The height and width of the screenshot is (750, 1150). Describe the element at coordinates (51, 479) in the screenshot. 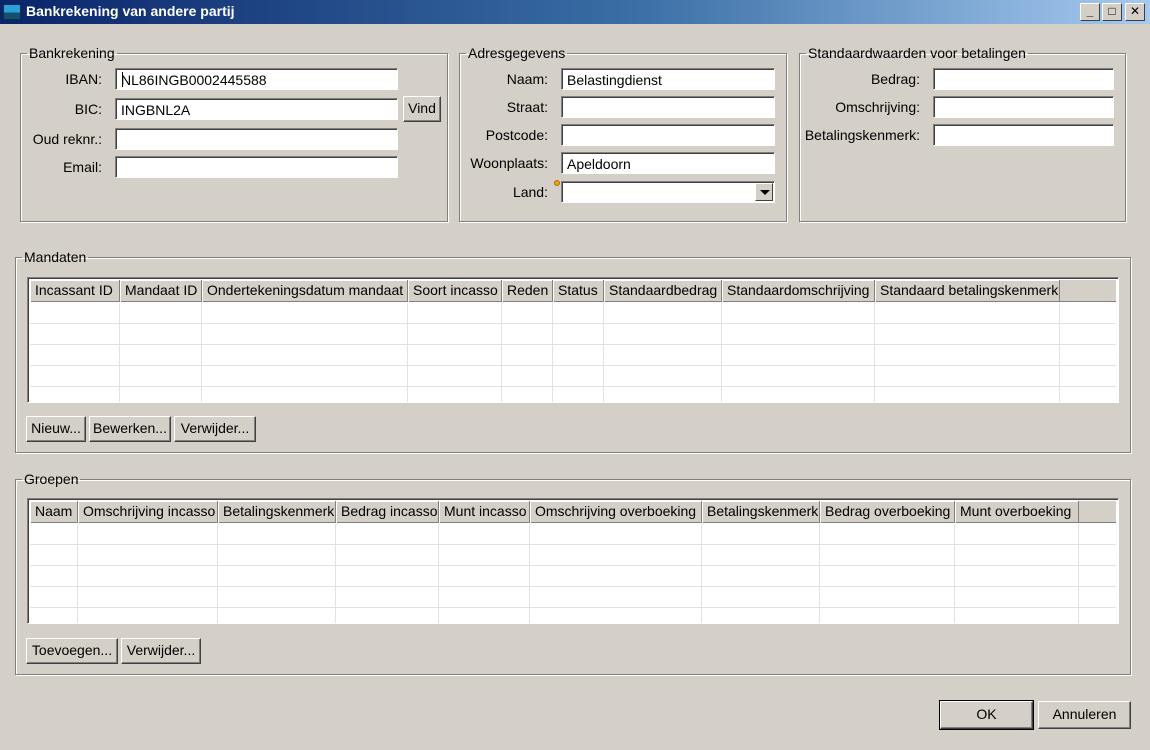

I see `groepen-legend: Groepen` at that location.